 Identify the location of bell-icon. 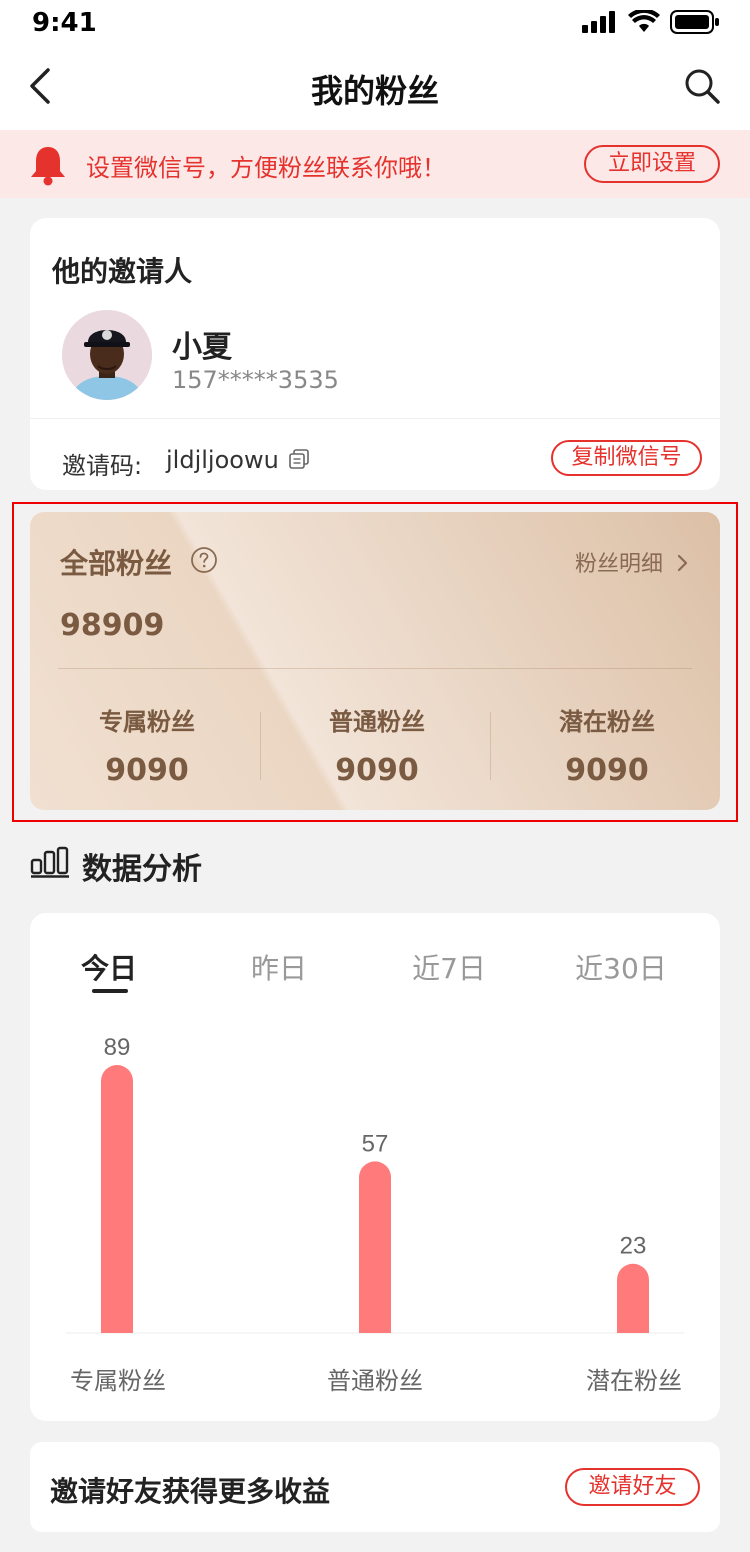
(48, 166).